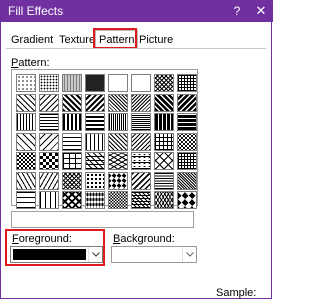 The height and width of the screenshot is (300, 320). I want to click on foreground-label: Foreground:, so click(42, 239).